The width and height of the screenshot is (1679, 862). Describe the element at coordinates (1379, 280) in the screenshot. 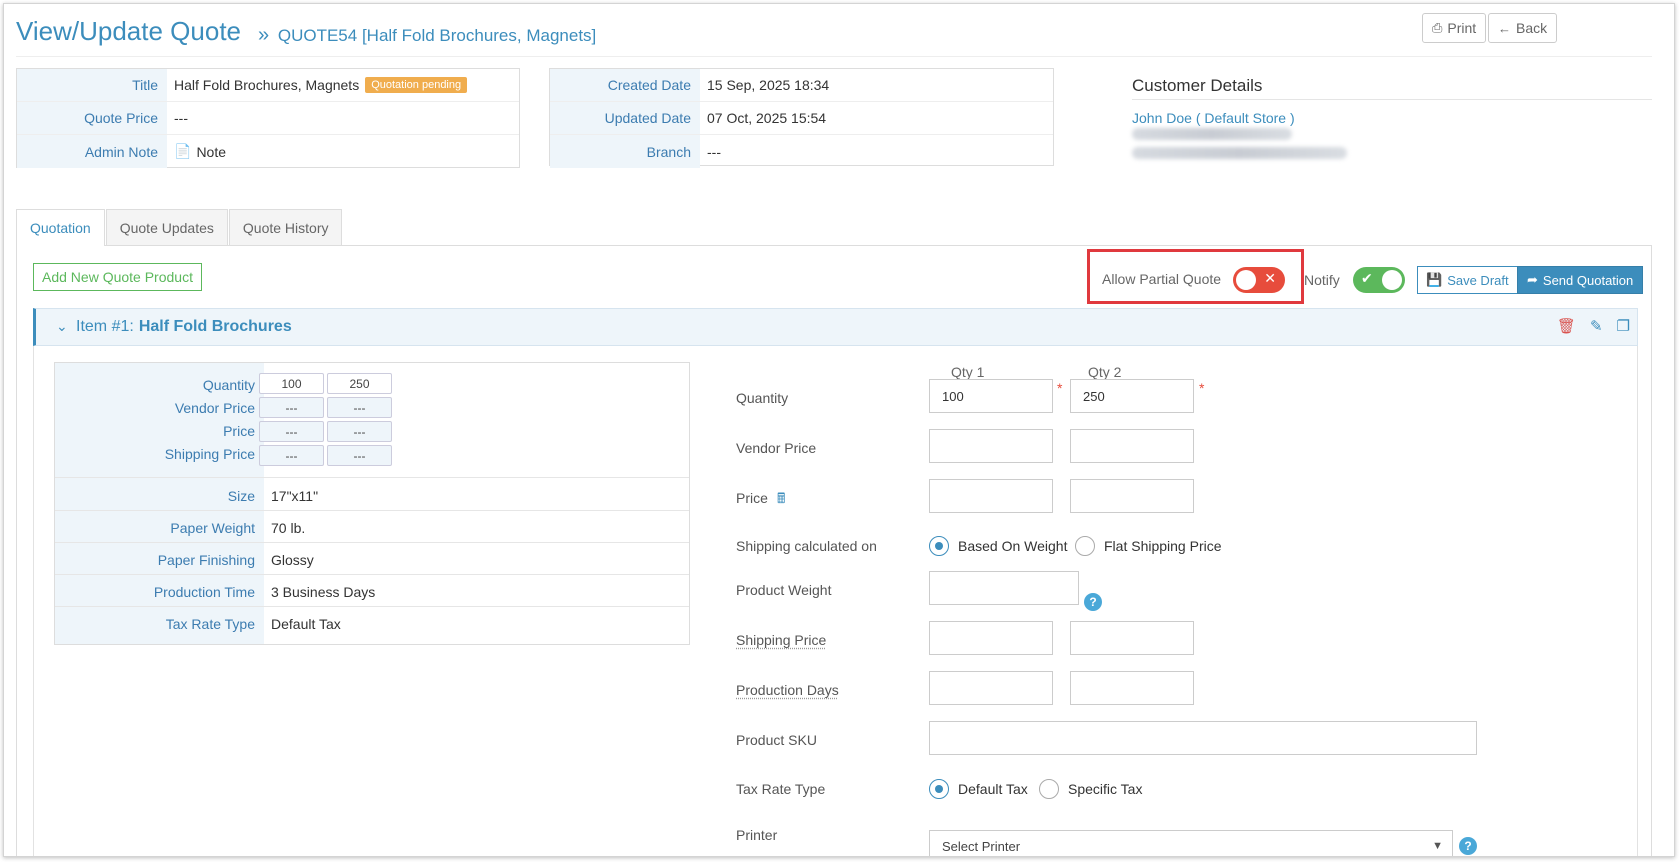

I see `notify-toggle: ✔` at that location.